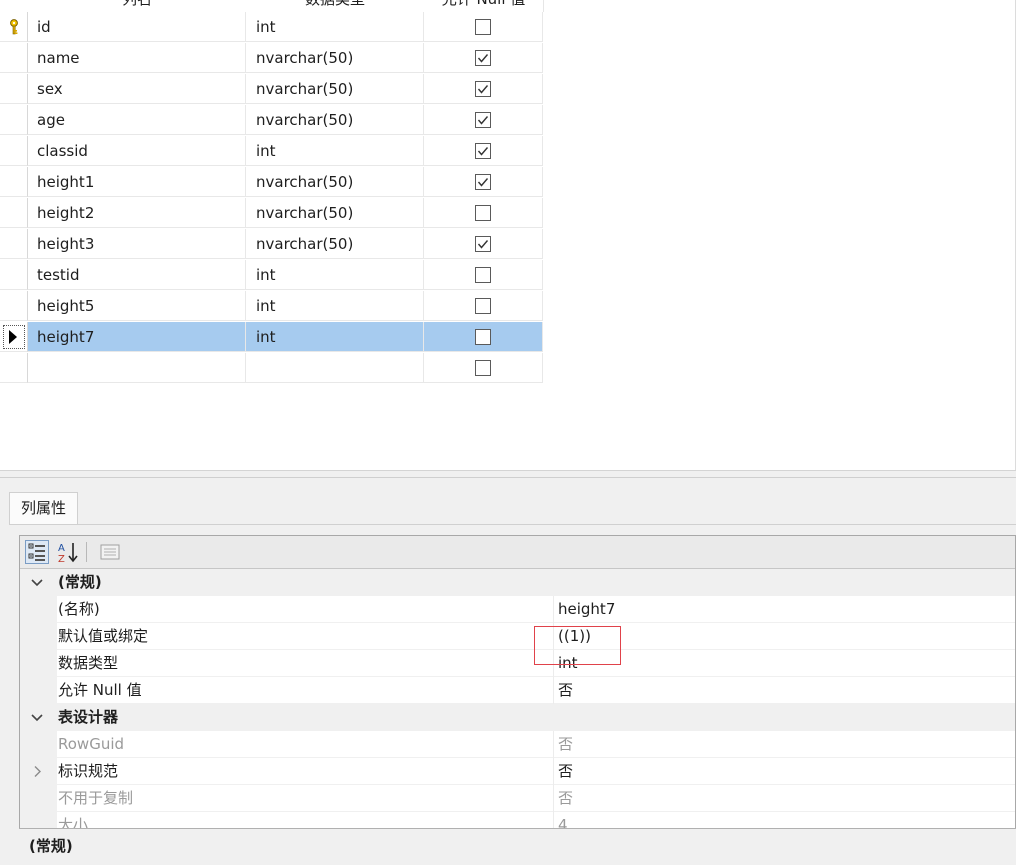 The height and width of the screenshot is (865, 1016). I want to click on table-row: classid int, so click(271, 151).